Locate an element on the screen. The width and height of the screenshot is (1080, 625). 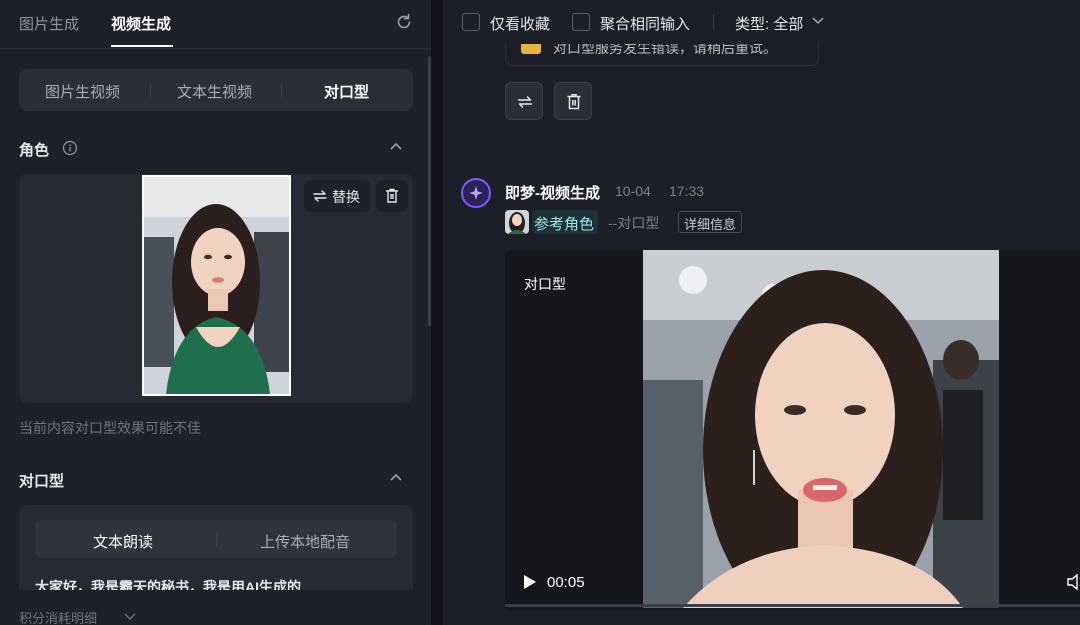
lip-tab-separator is located at coordinates (216, 539).